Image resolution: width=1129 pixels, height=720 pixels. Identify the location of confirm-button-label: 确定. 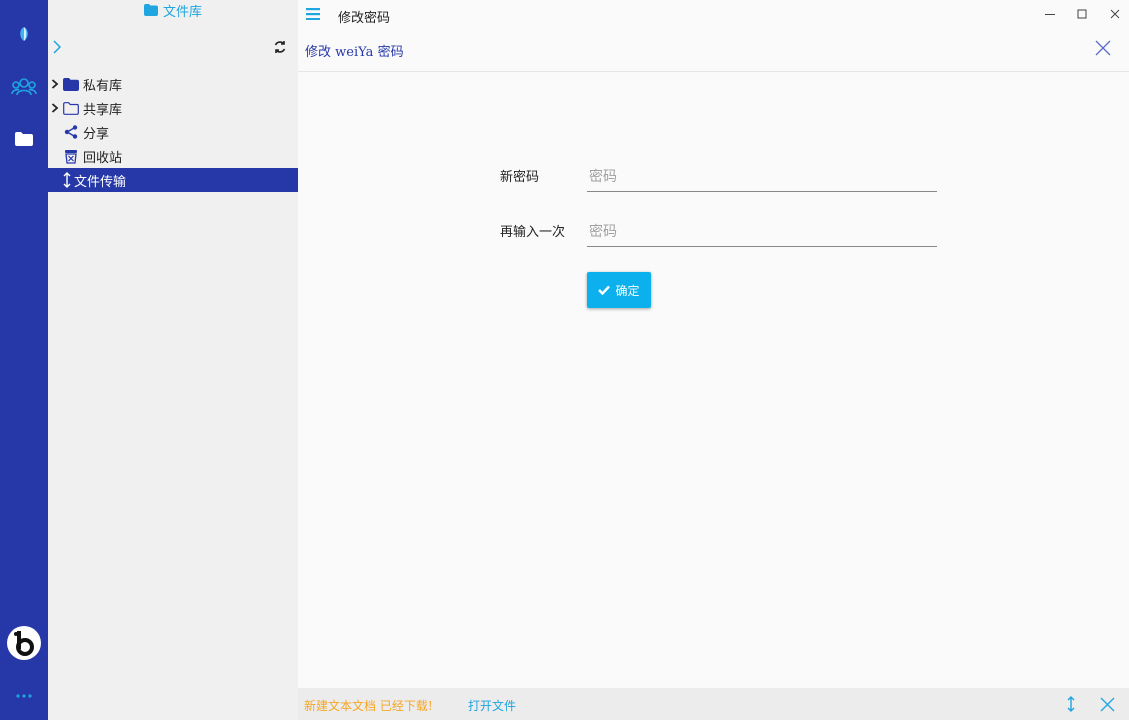
(627, 290).